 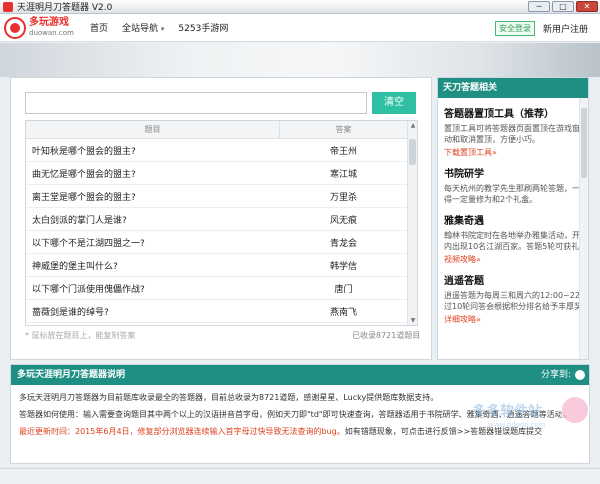 I want to click on share-icon, so click(x=580, y=375).